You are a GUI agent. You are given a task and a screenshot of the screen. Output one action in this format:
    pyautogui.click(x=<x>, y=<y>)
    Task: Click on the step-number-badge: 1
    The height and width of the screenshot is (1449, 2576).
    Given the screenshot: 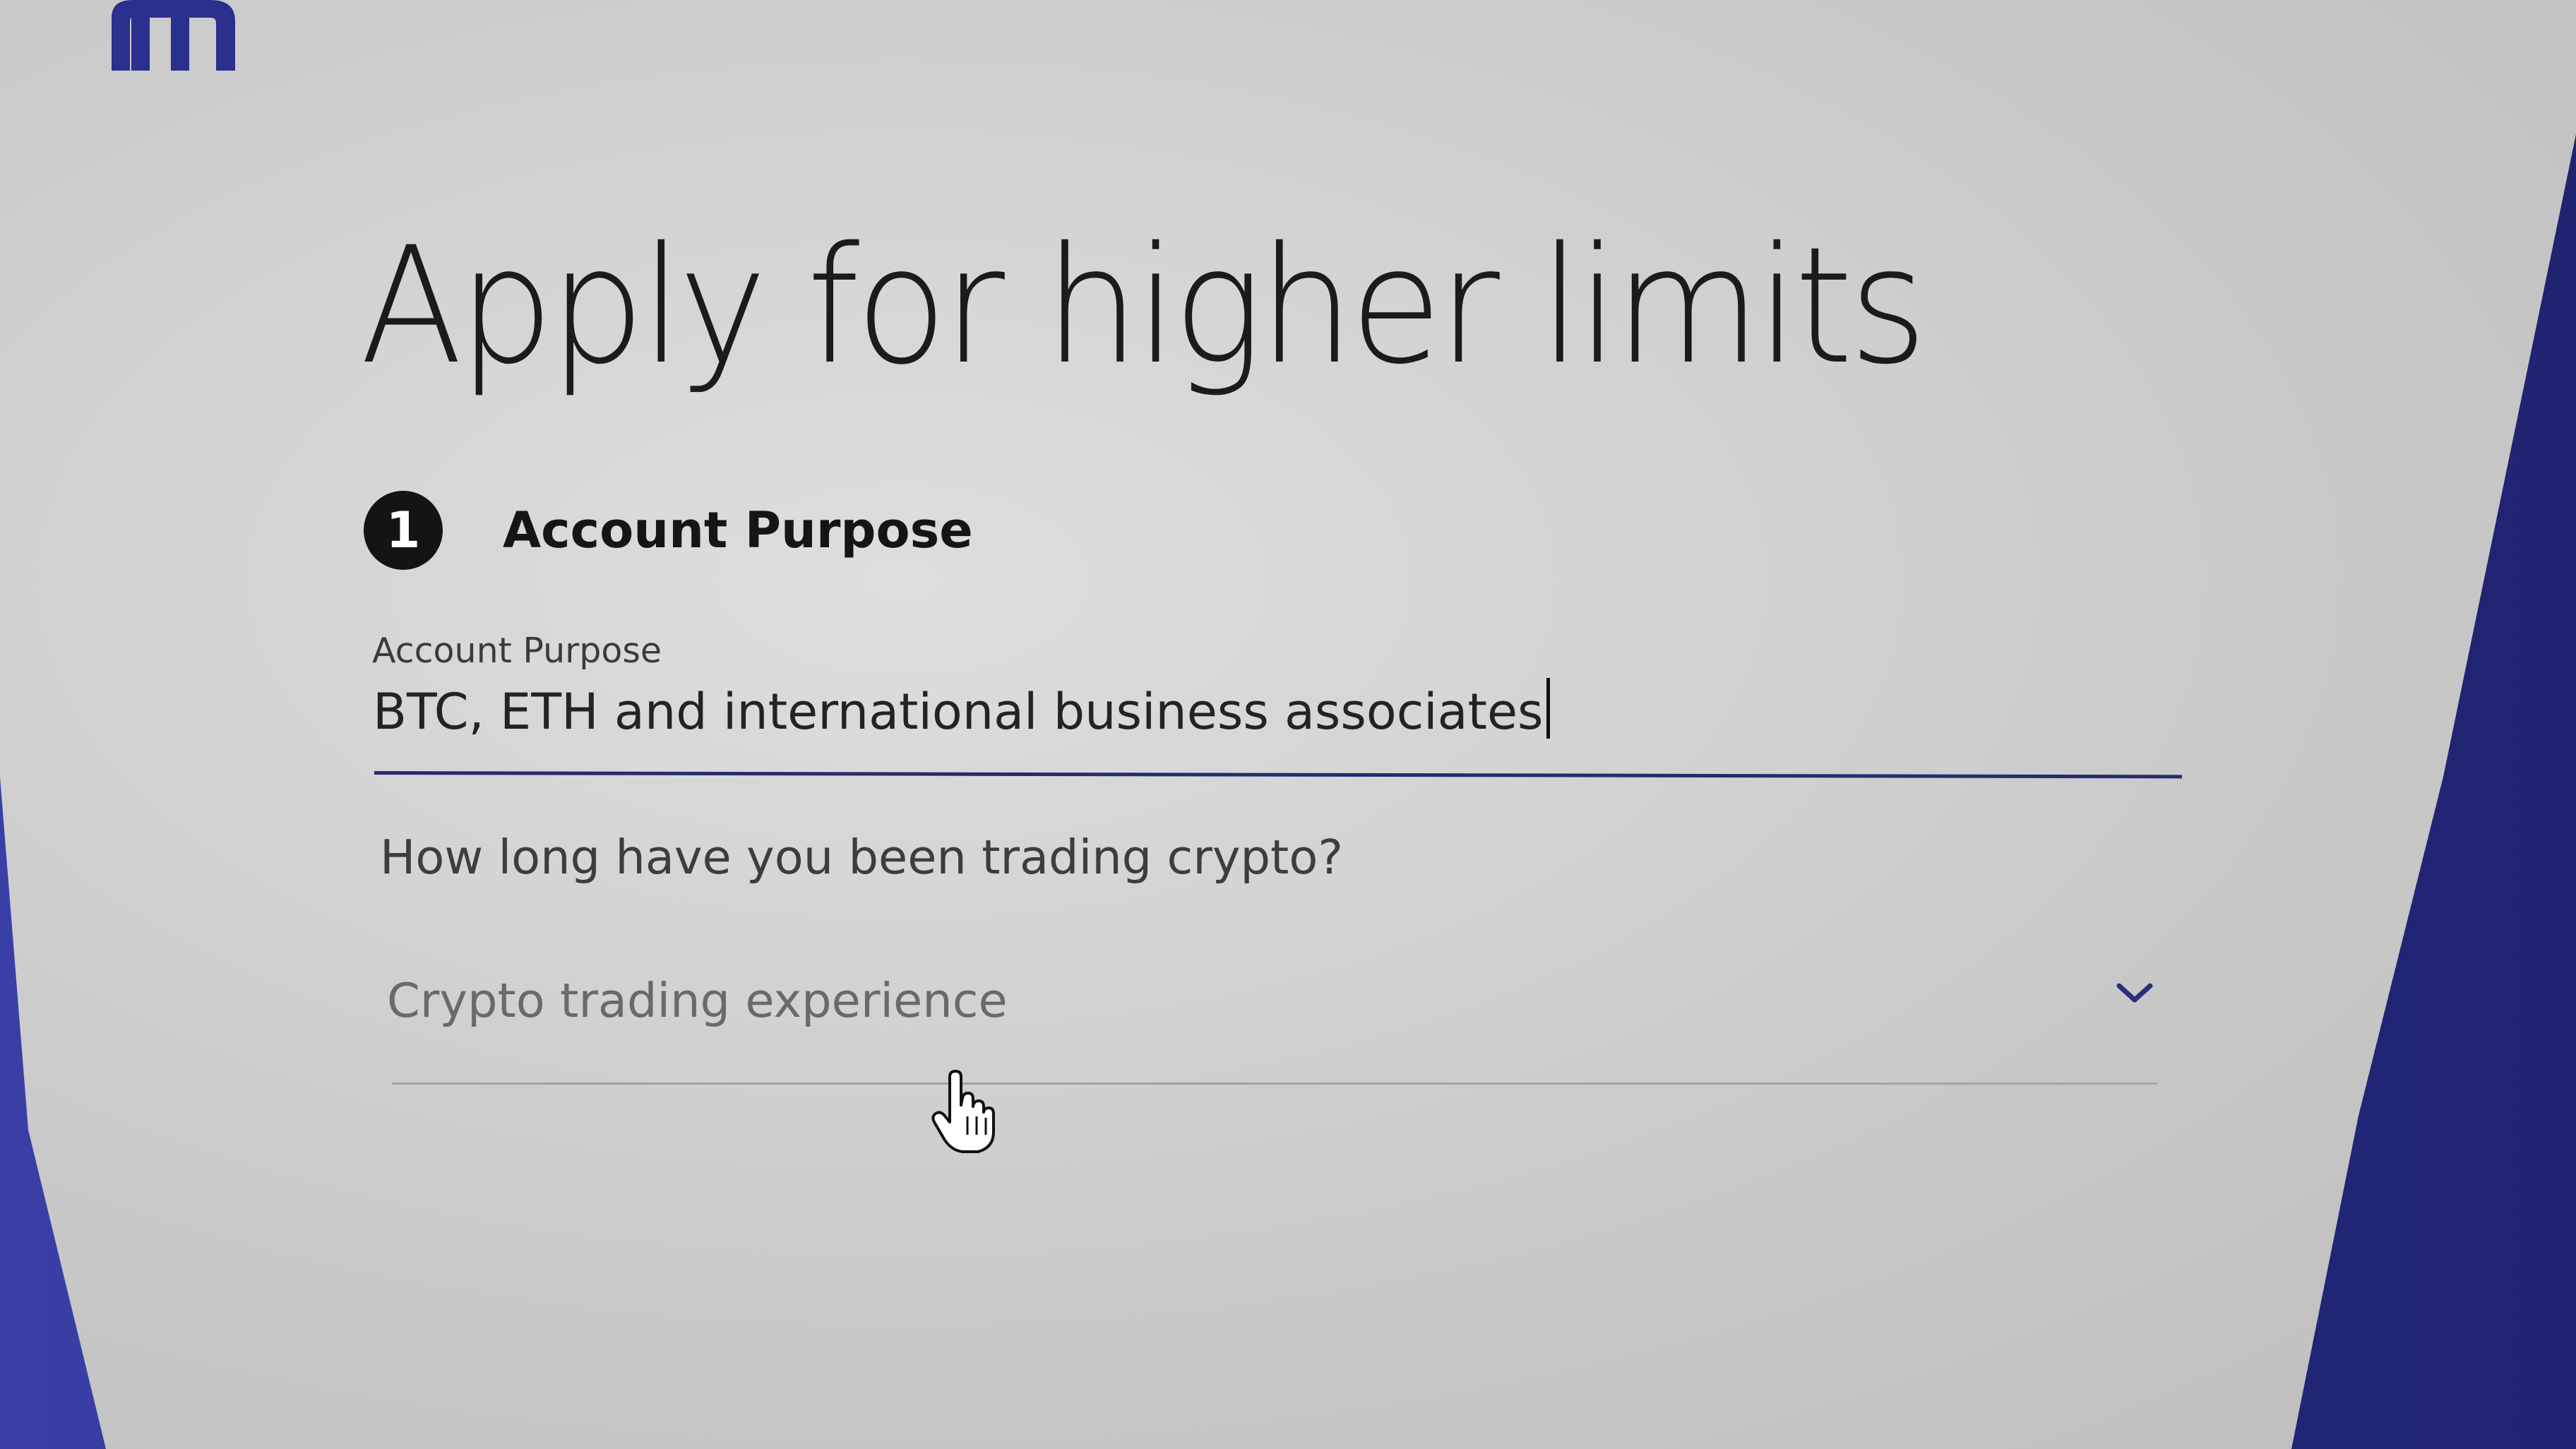 What is the action you would take?
    pyautogui.click(x=403, y=530)
    